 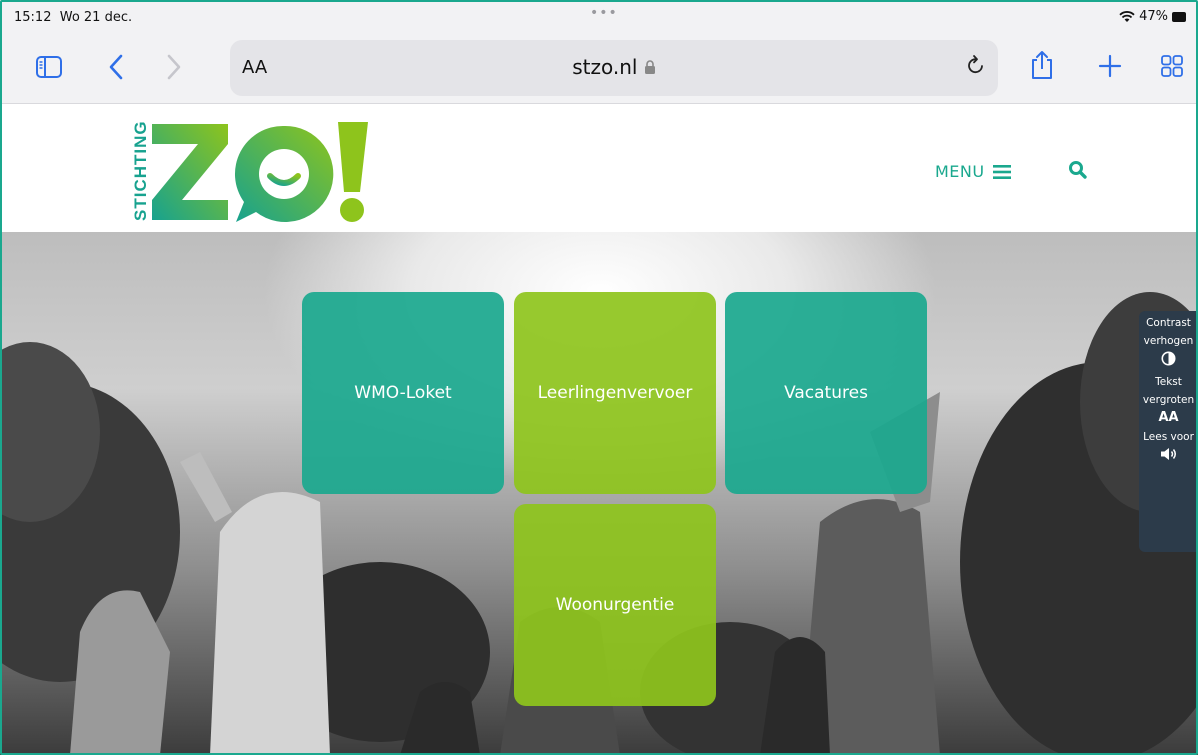 I want to click on text-enlarge-button: Tekst vergroten AA, so click(x=1168, y=400).